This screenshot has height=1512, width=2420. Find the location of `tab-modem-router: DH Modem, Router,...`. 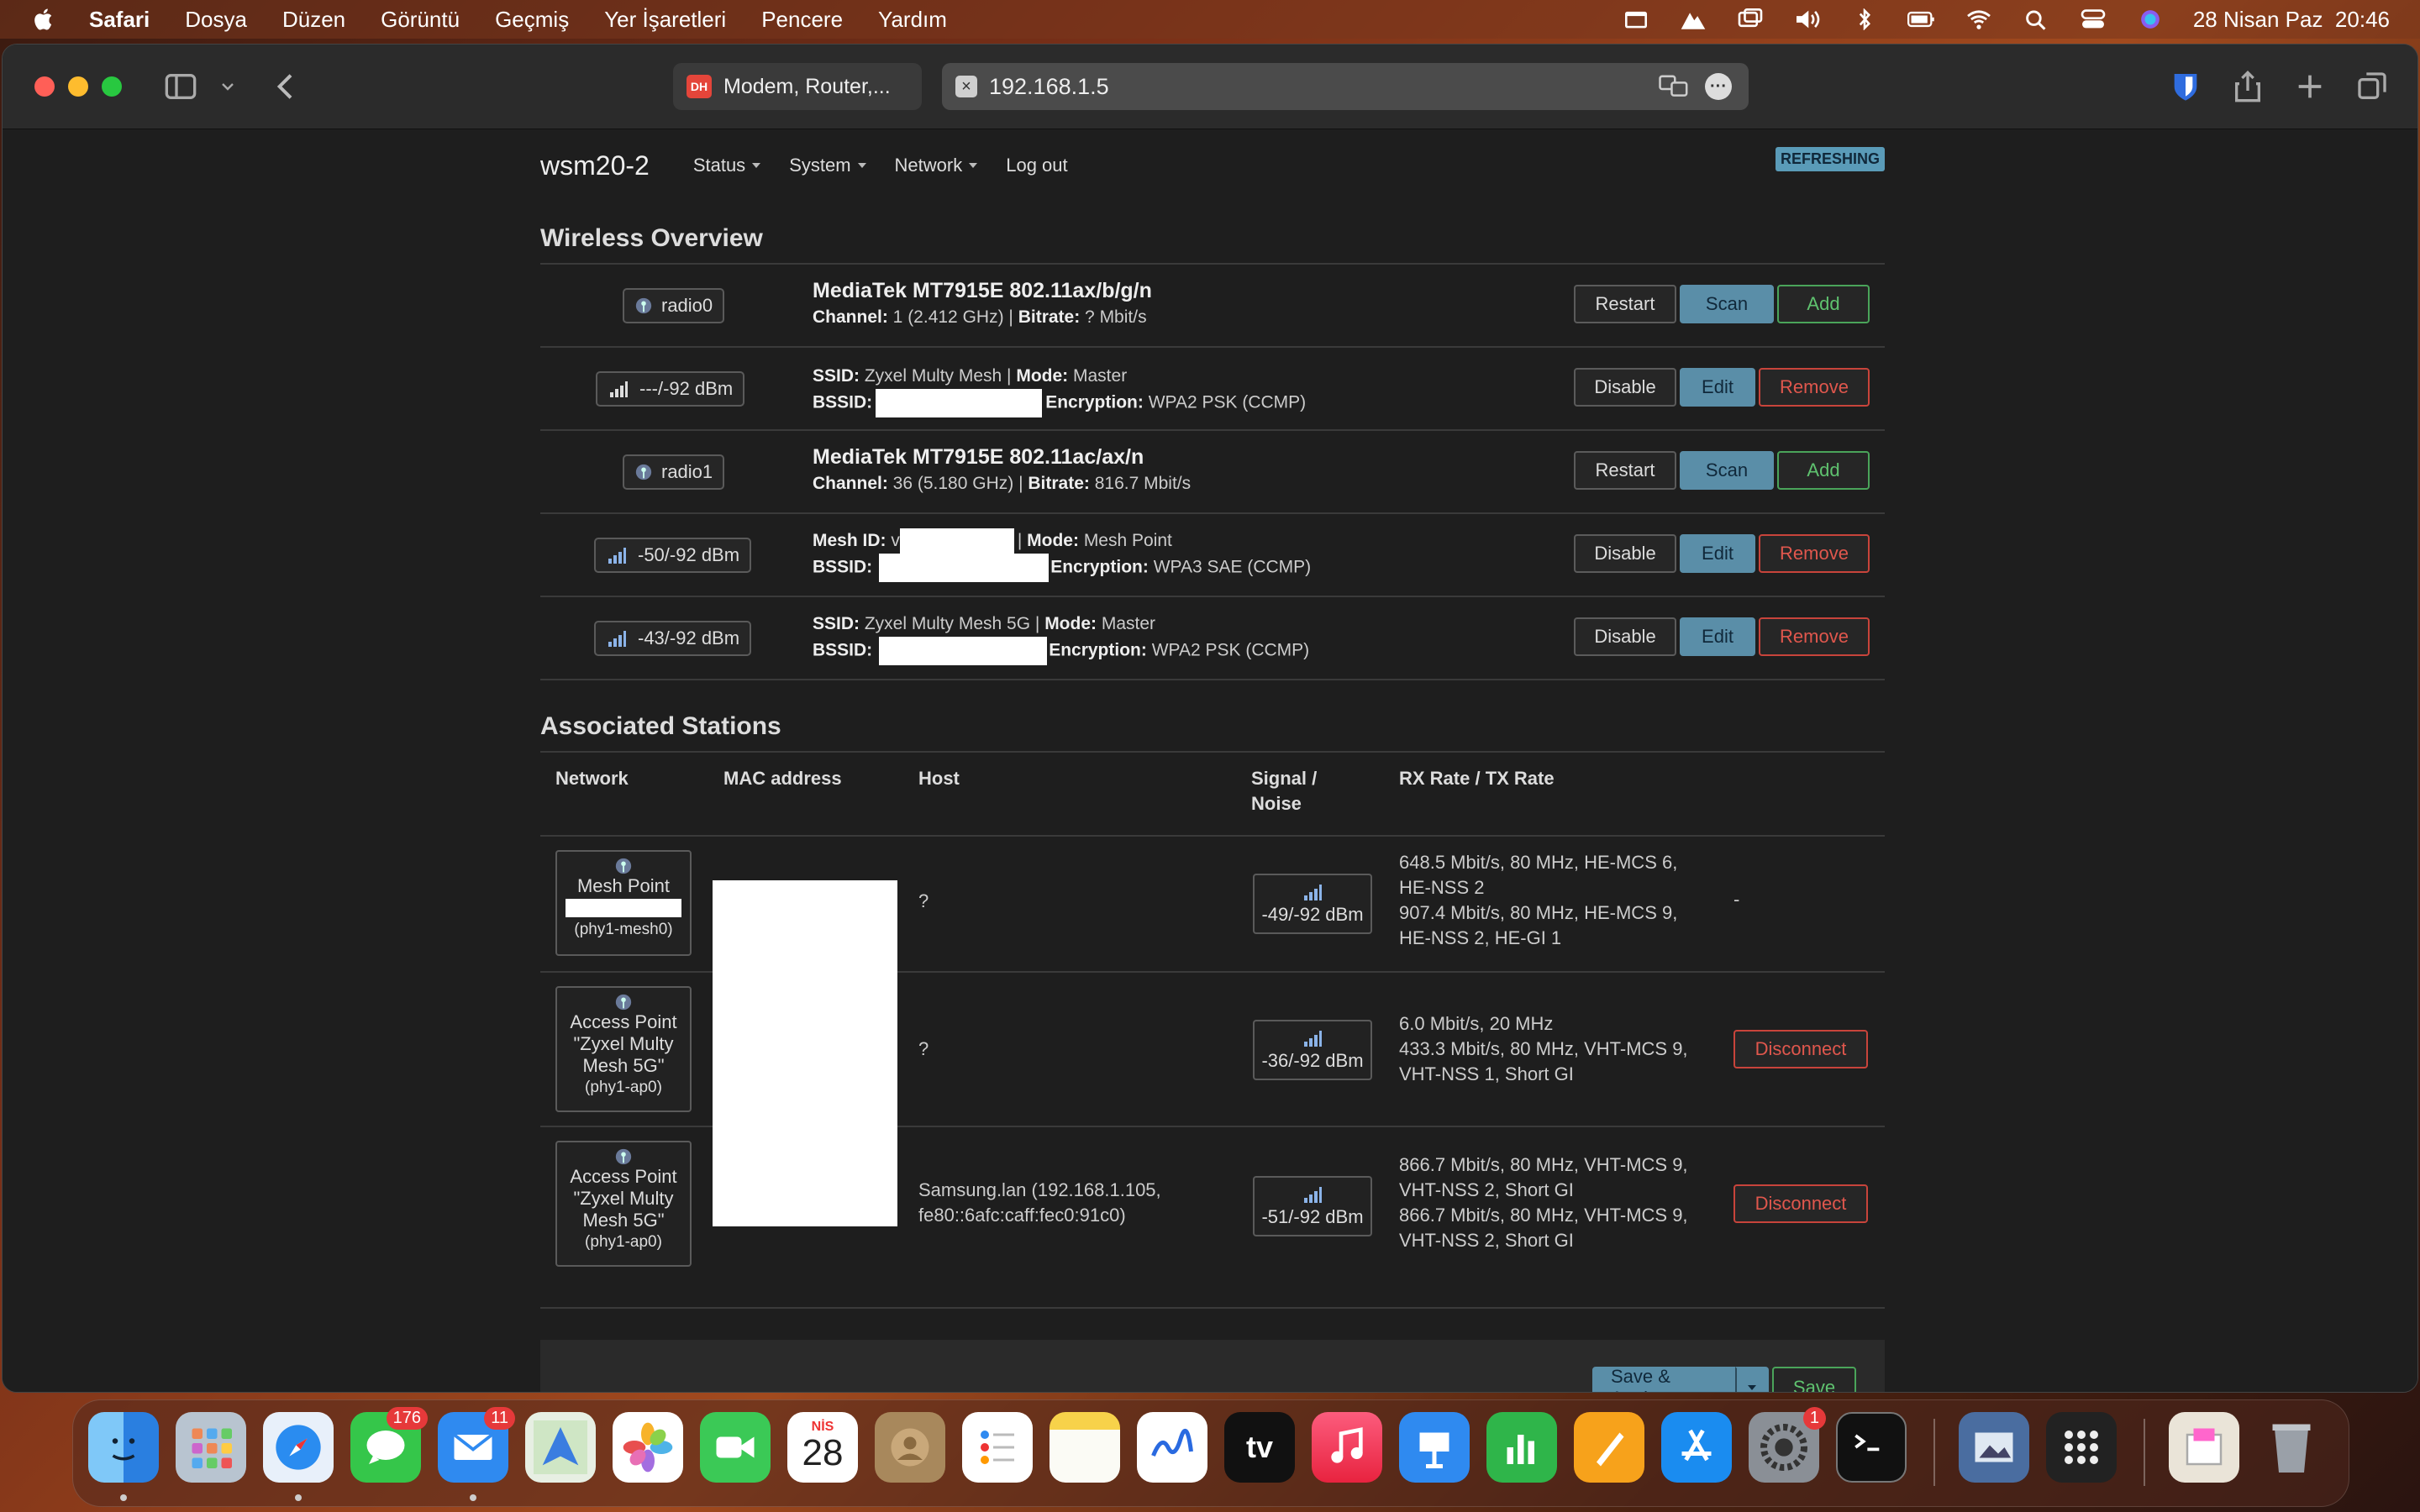

tab-modem-router: DH Modem, Router,... is located at coordinates (797, 86).